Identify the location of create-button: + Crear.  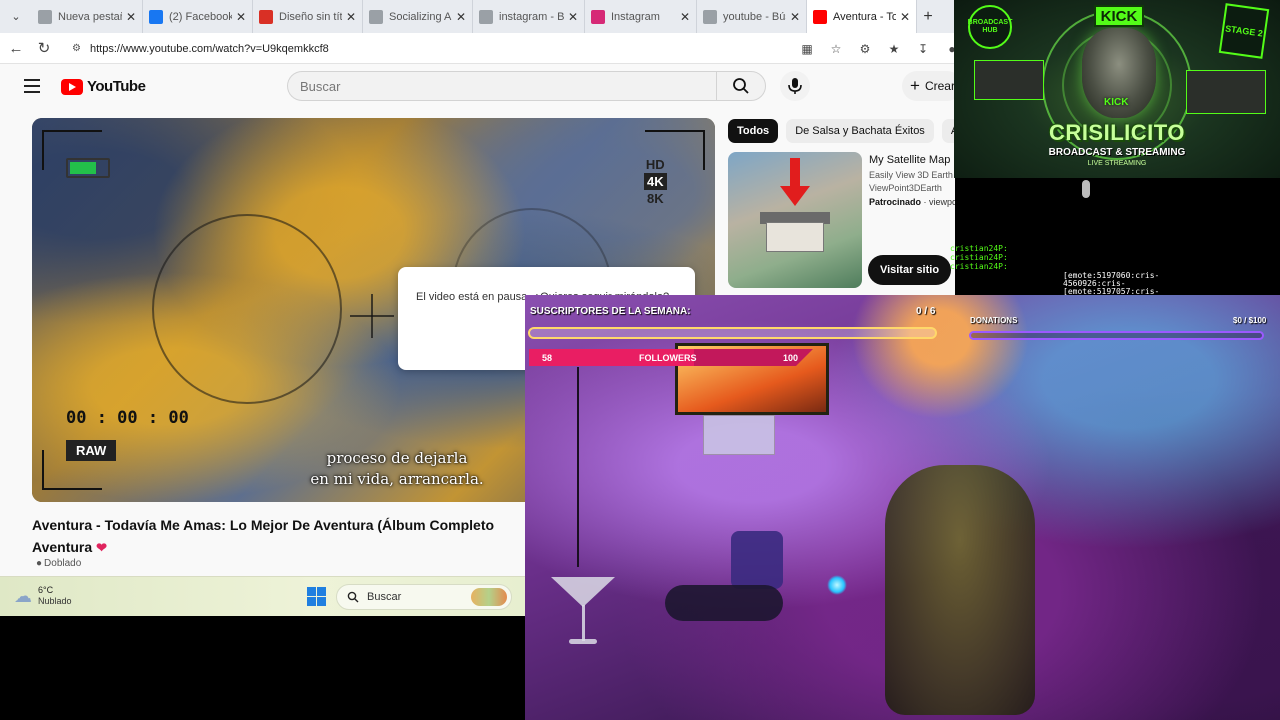
(932, 86).